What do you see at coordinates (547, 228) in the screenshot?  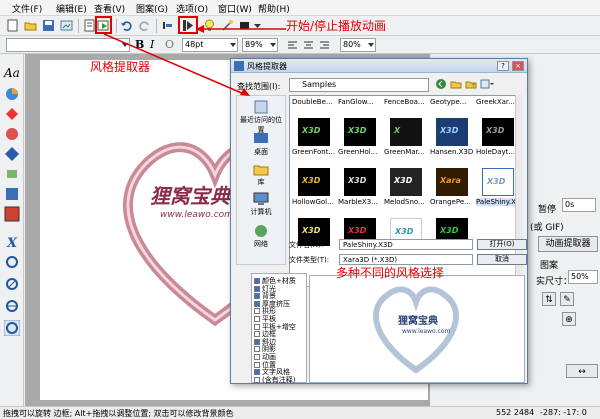 I see `gif-label: (或 GIF)` at bounding box center [547, 228].